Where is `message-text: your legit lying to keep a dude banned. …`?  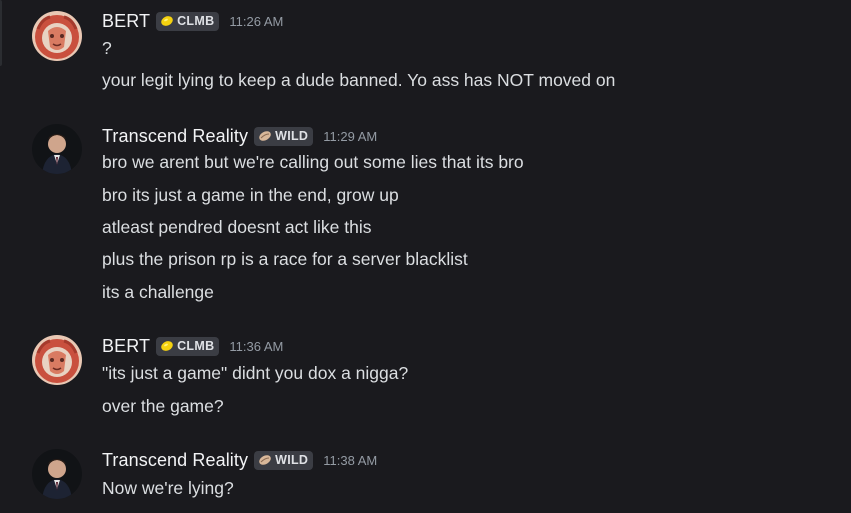 message-text: your legit lying to keep a dude banned. … is located at coordinates (359, 80).